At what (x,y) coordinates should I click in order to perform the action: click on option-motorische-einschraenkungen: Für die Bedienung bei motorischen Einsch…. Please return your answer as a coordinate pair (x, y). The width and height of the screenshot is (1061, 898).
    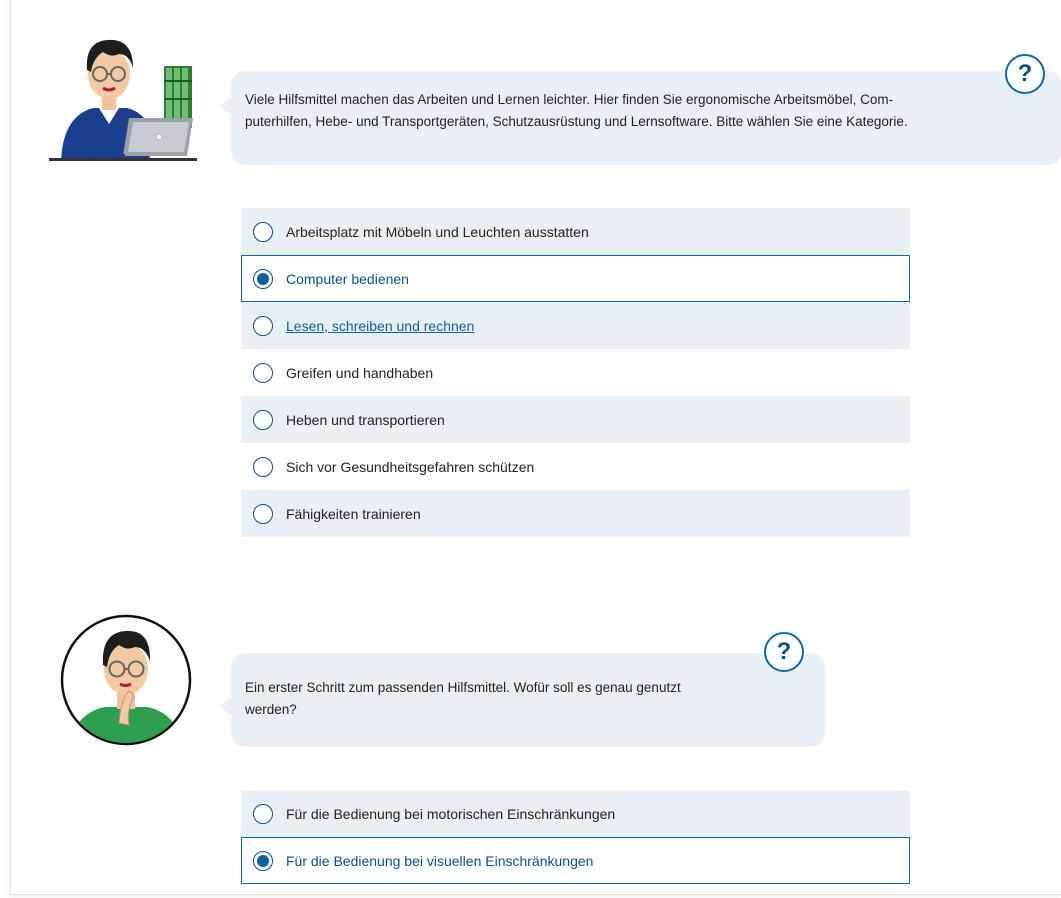
    Looking at the image, I should click on (575, 813).